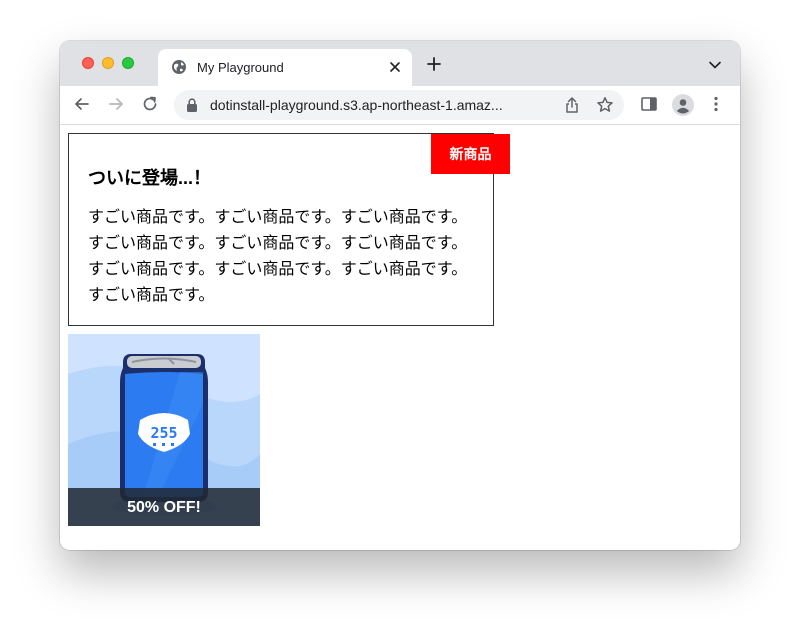 The width and height of the screenshot is (800, 630). Describe the element at coordinates (470, 154) in the screenshot. I see `new-product-badge: 新商品` at that location.